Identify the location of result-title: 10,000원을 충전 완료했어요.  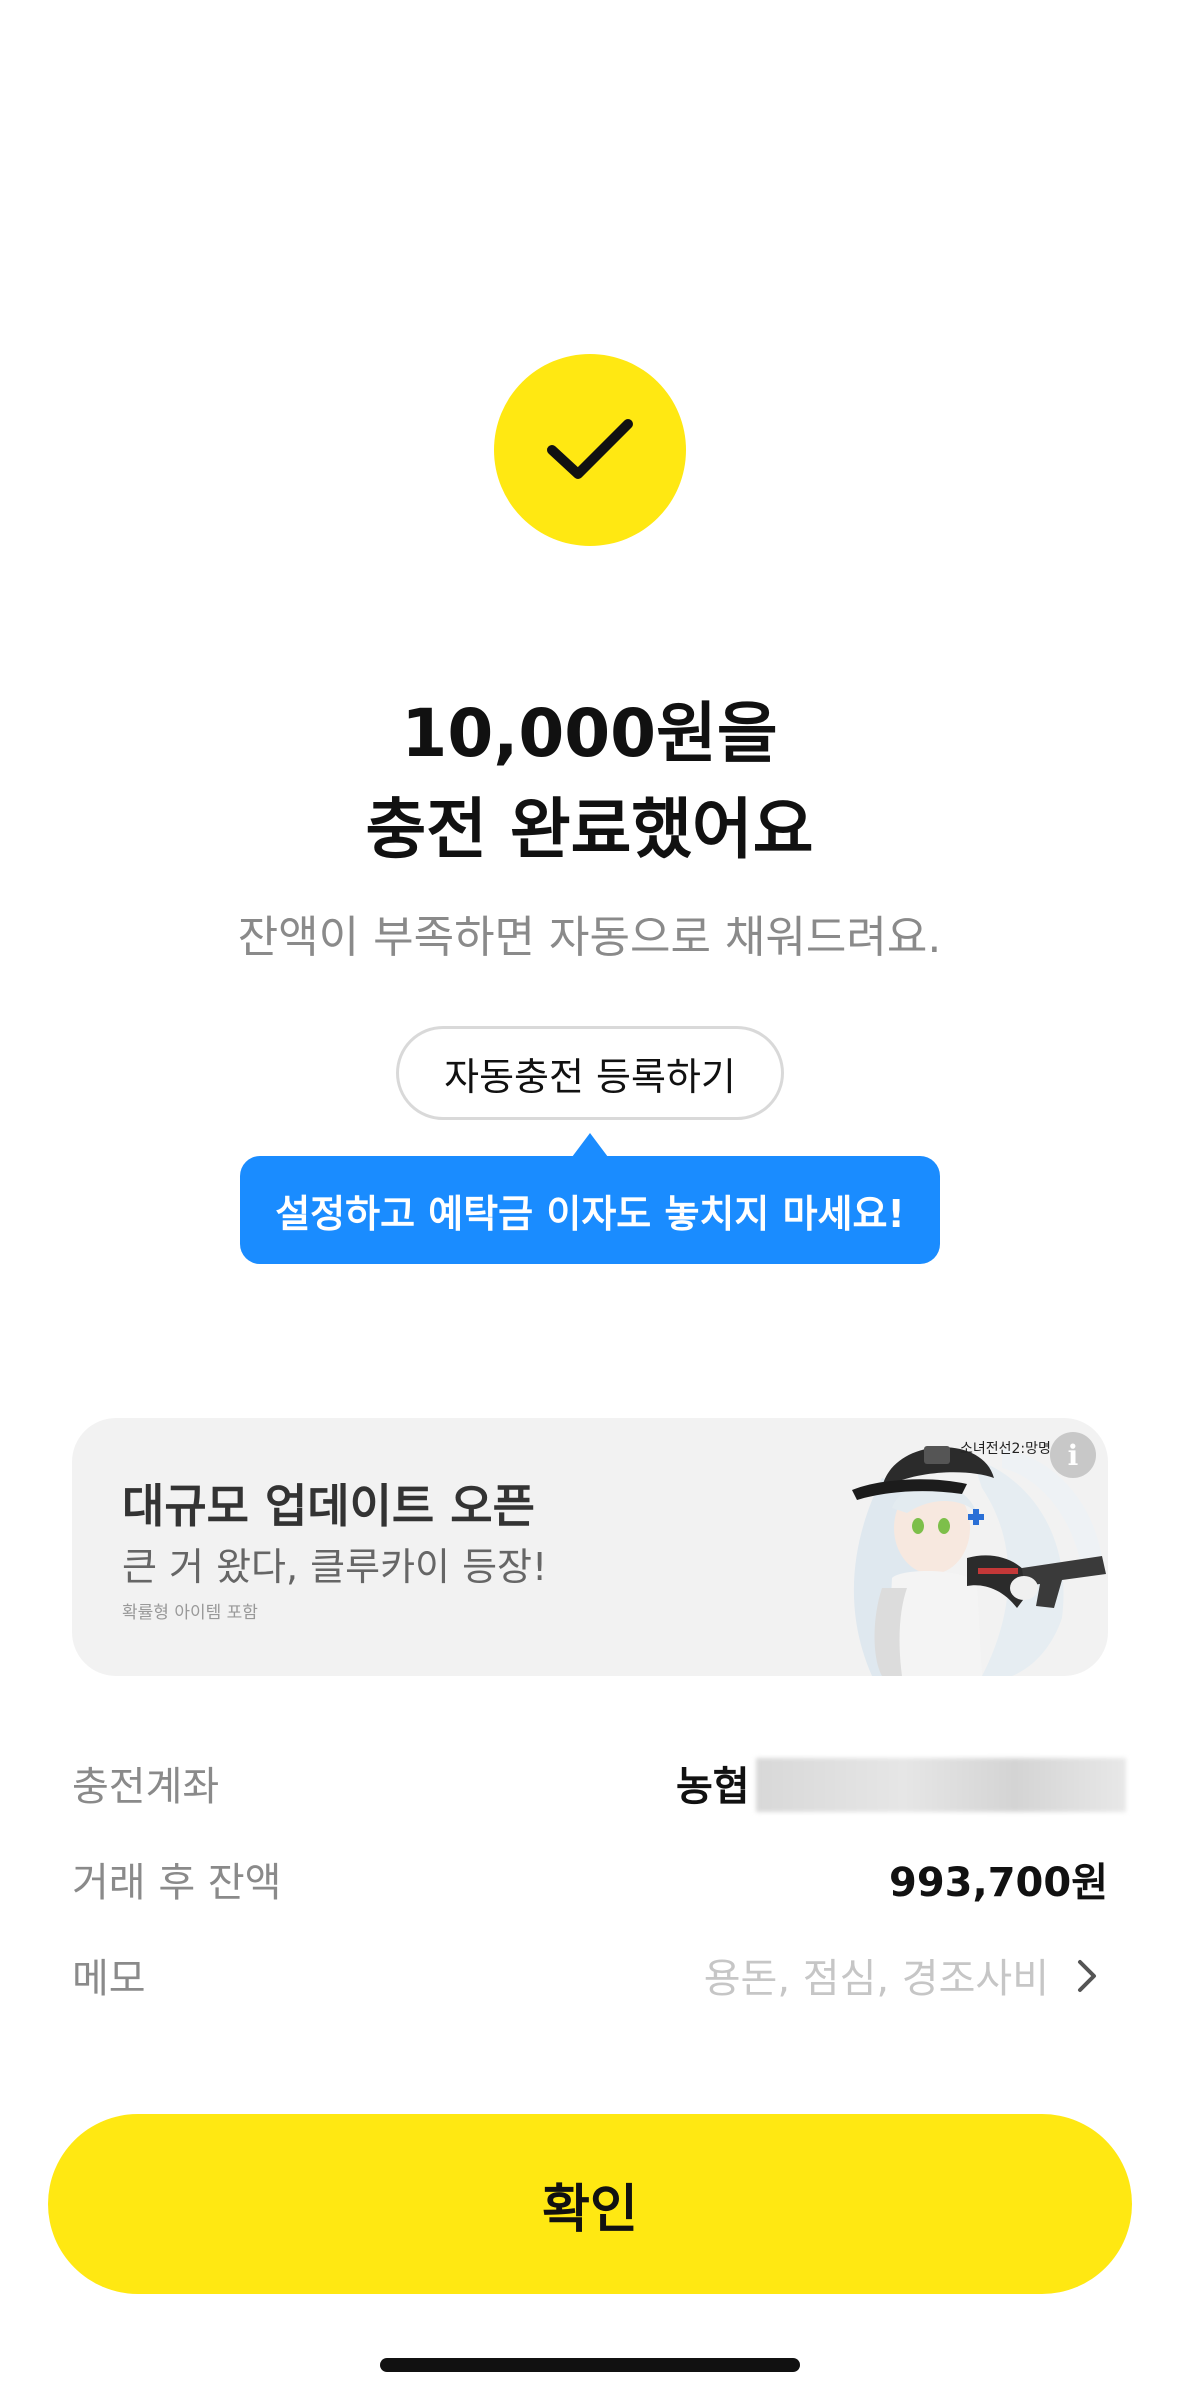
(589, 782).